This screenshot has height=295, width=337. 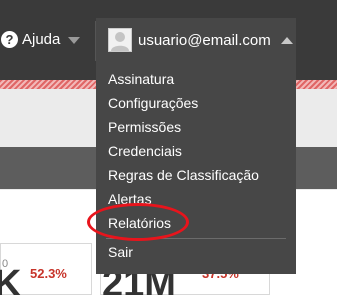 I want to click on menu-item-sair: Sair, so click(x=120, y=252).